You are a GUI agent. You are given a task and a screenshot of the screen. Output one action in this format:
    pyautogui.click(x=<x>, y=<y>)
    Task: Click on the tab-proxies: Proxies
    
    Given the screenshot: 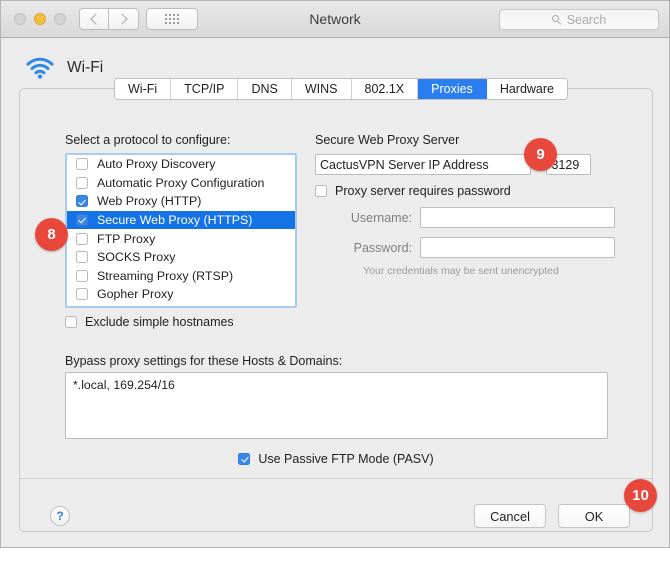 What is the action you would take?
    pyautogui.click(x=452, y=89)
    